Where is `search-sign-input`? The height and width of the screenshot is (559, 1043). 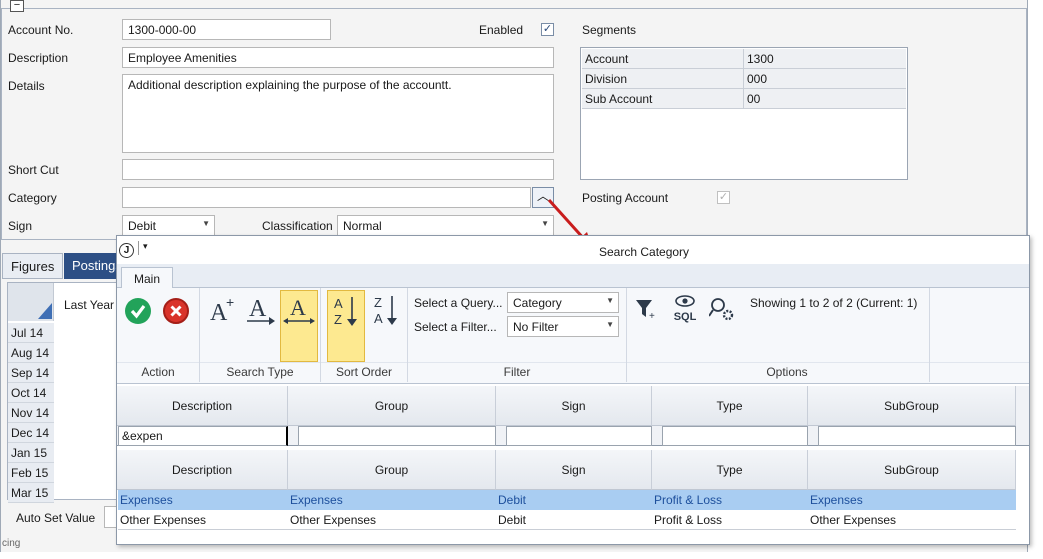 search-sign-input is located at coordinates (579, 436).